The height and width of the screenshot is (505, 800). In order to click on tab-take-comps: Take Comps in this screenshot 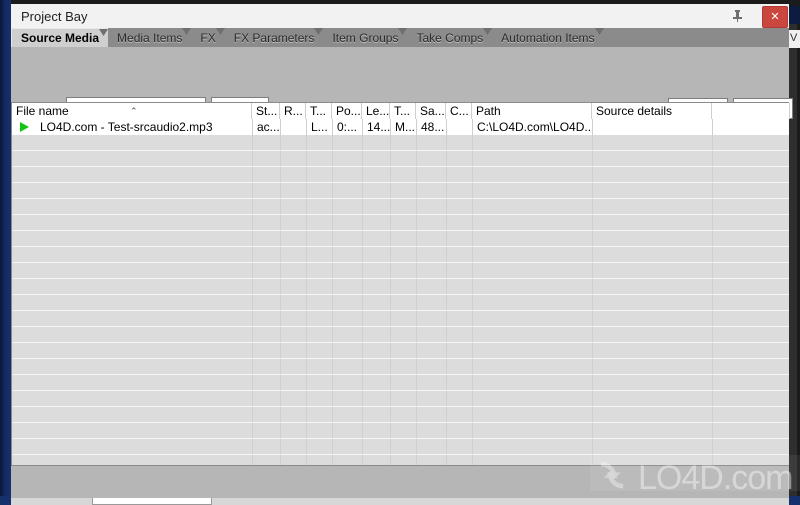, I will do `click(450, 37)`.